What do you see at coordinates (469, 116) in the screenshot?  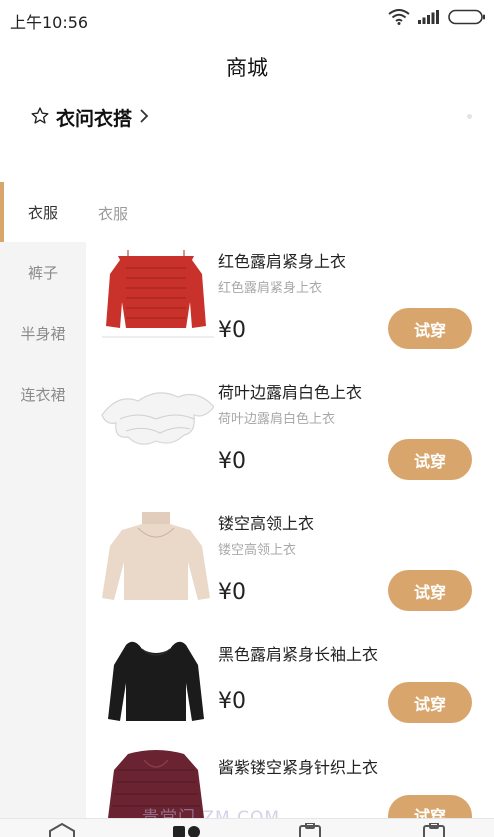 I see `page-dot` at bounding box center [469, 116].